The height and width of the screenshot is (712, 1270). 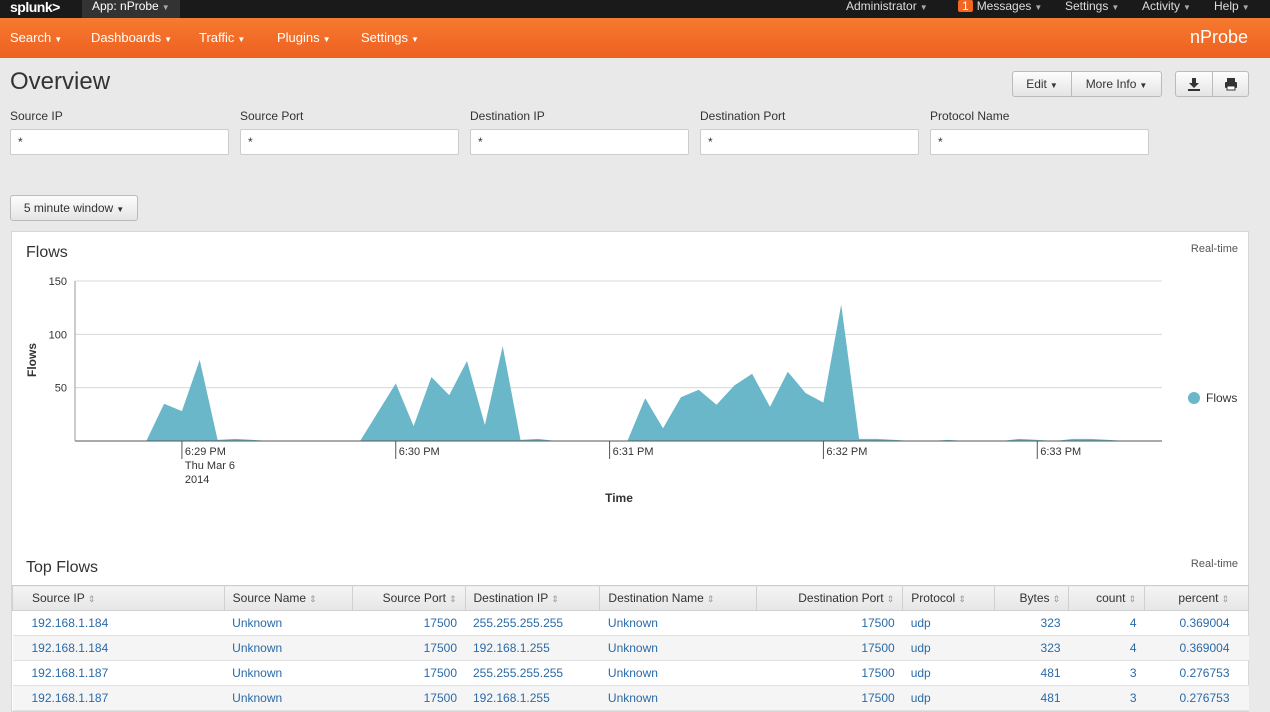 I want to click on column-header-source-port: Source Port ⇕, so click(x=408, y=598).